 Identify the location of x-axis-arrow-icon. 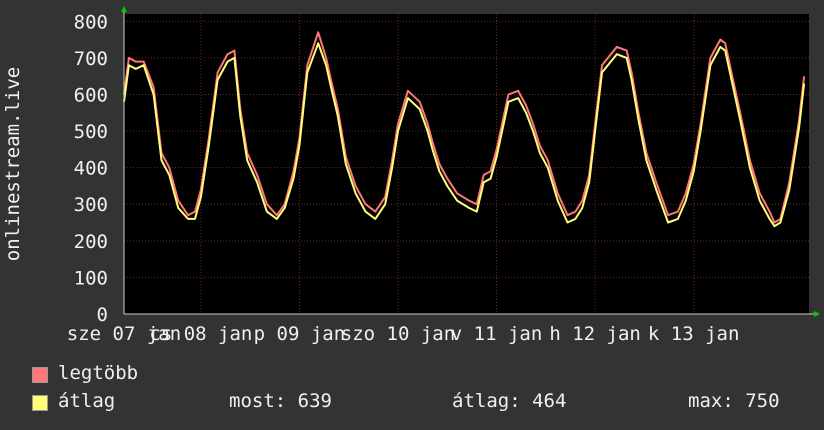
(817, 314).